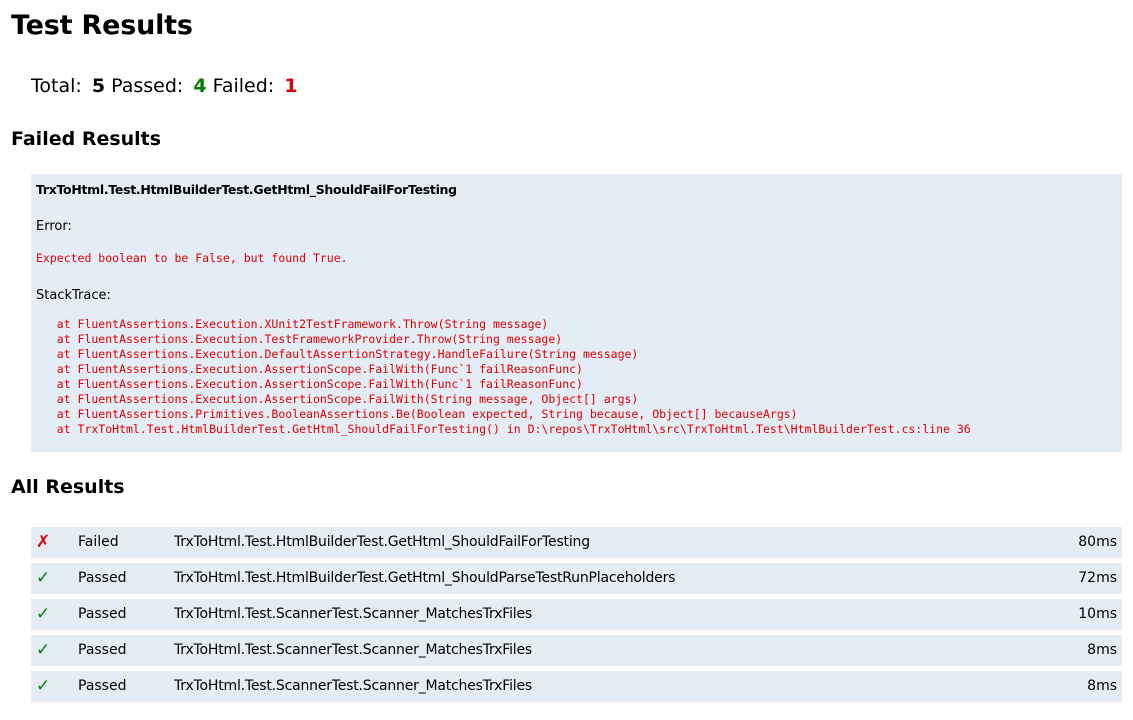 The width and height of the screenshot is (1133, 720). Describe the element at coordinates (54, 226) in the screenshot. I see `error-label: Error:` at that location.